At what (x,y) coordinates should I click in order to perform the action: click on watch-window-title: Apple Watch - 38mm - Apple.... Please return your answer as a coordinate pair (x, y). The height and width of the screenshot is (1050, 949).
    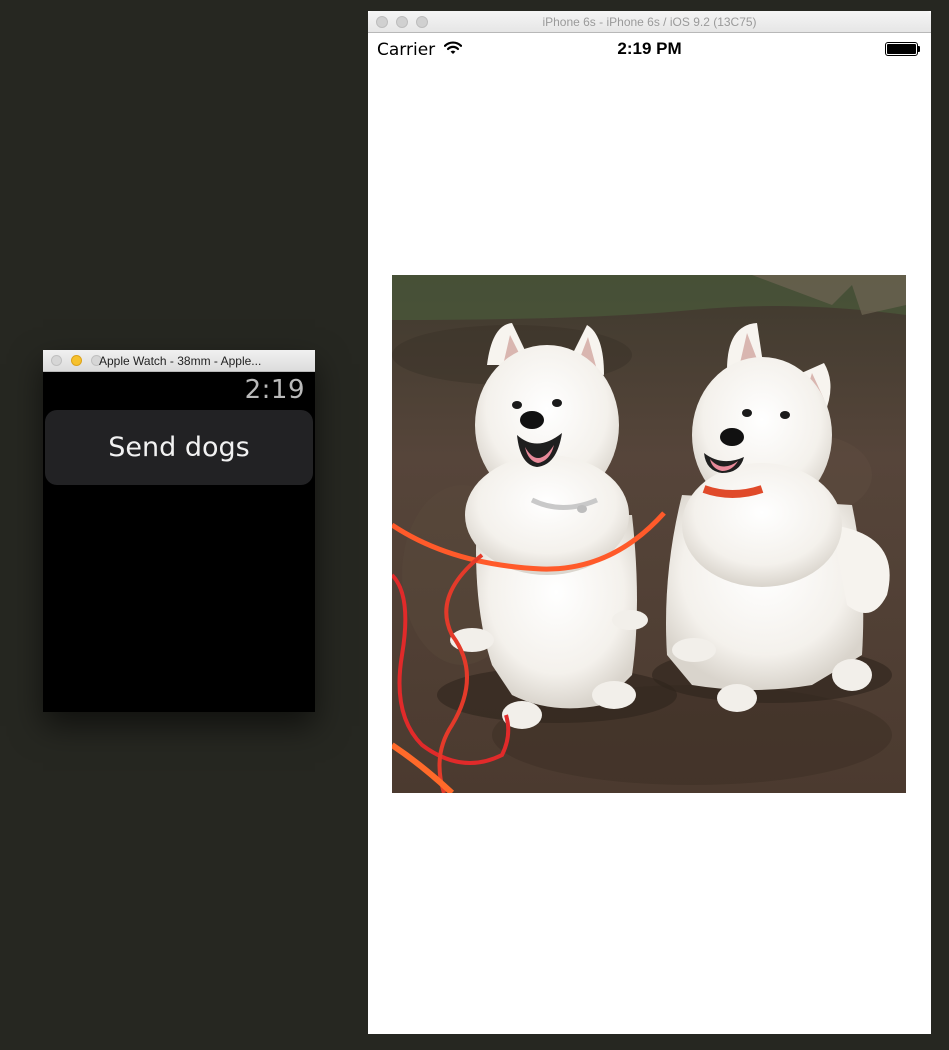
    Looking at the image, I should click on (180, 360).